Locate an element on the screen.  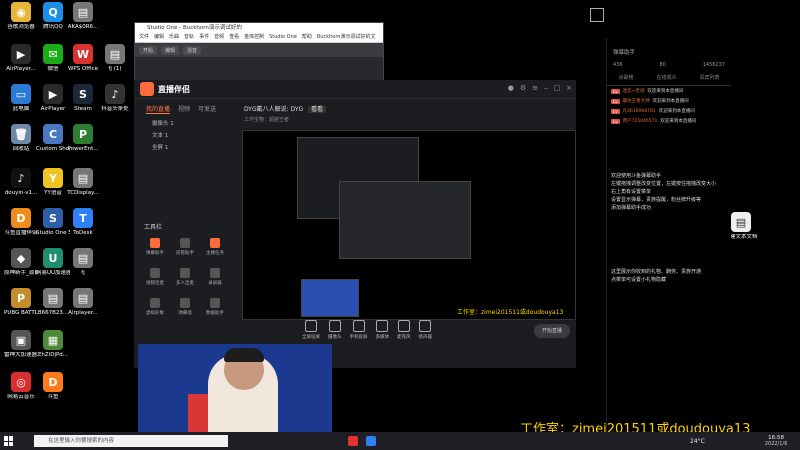
tool-item: 多人连麦 is located at coordinates (185, 277).